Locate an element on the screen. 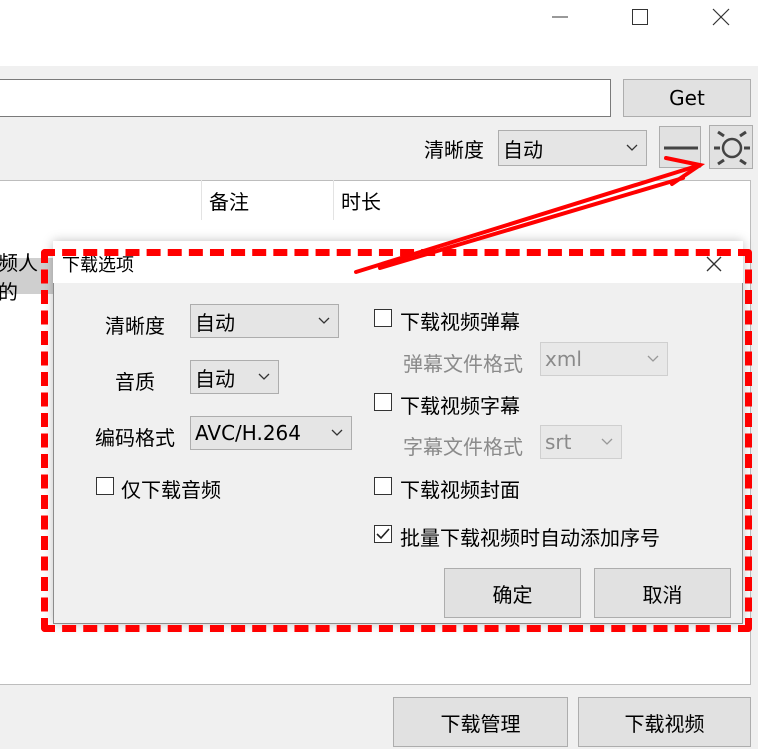  get-button: Get is located at coordinates (687, 98).